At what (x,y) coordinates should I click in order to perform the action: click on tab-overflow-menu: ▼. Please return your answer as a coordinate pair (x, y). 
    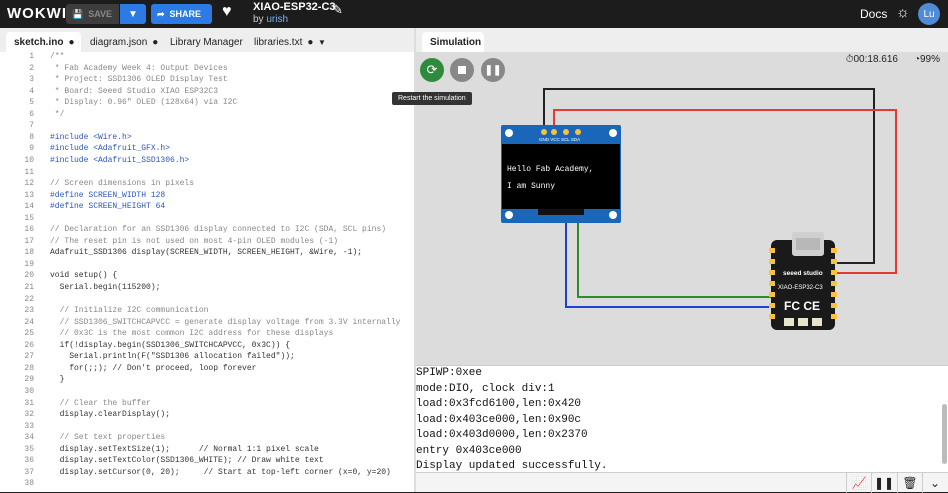
    Looking at the image, I should click on (322, 42).